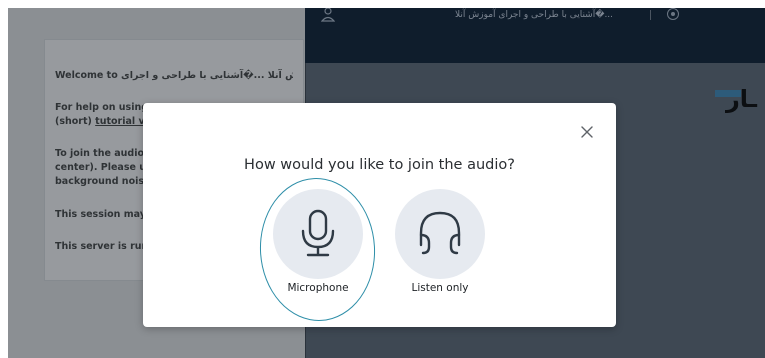 This screenshot has width=765, height=358. What do you see at coordinates (440, 288) in the screenshot?
I see `listen-only-label: Listen only` at bounding box center [440, 288].